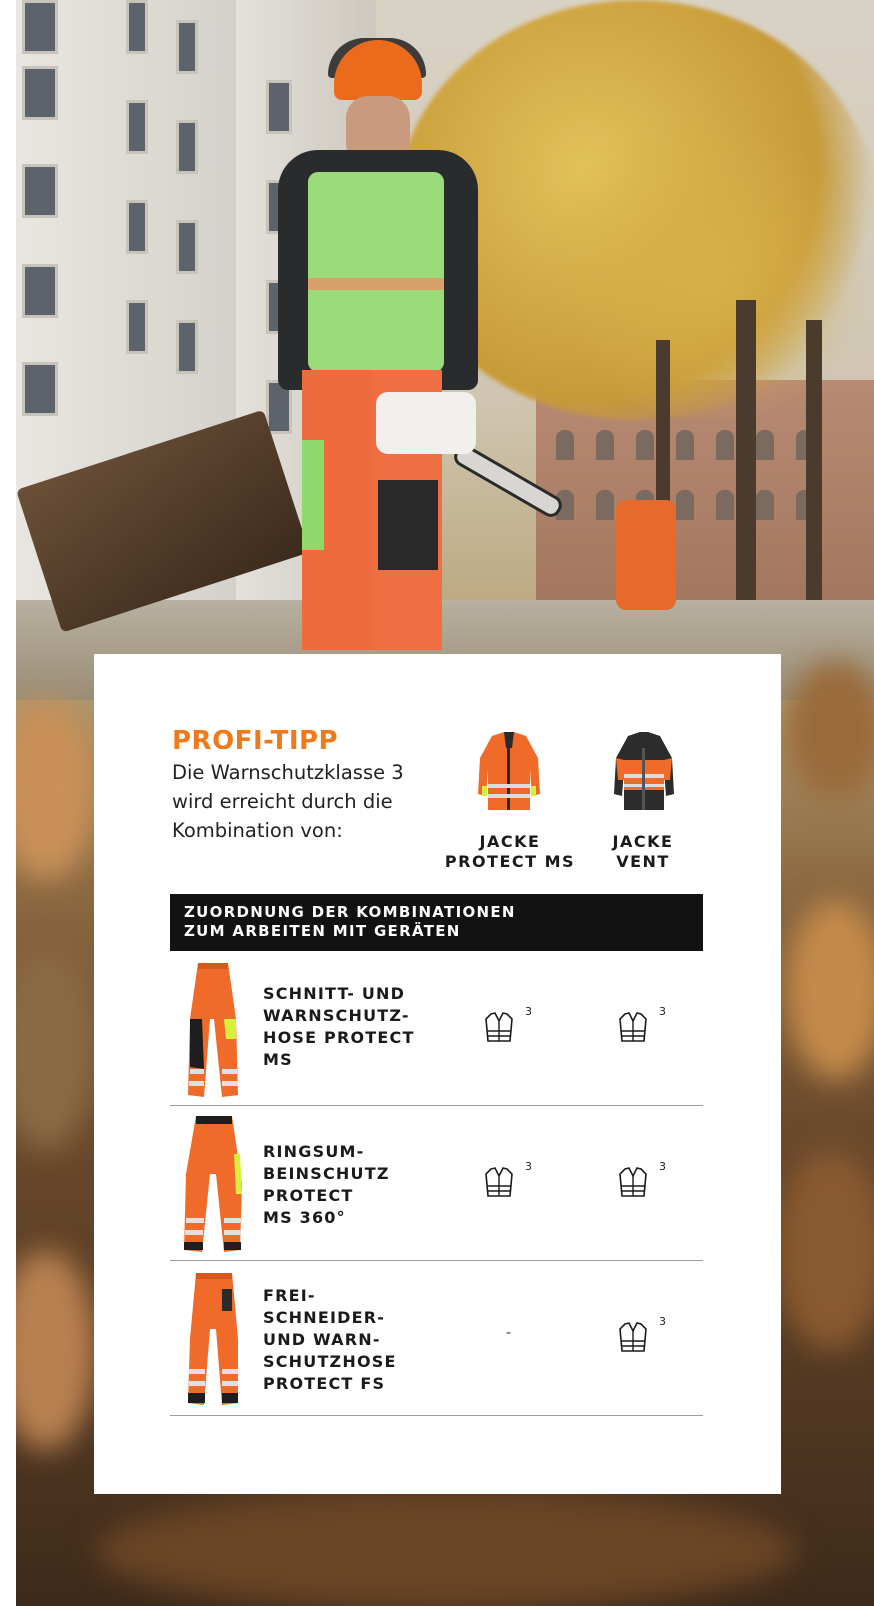 The height and width of the screenshot is (1606, 874). Describe the element at coordinates (509, 771) in the screenshot. I see `jacket-protect-ms-image` at that location.